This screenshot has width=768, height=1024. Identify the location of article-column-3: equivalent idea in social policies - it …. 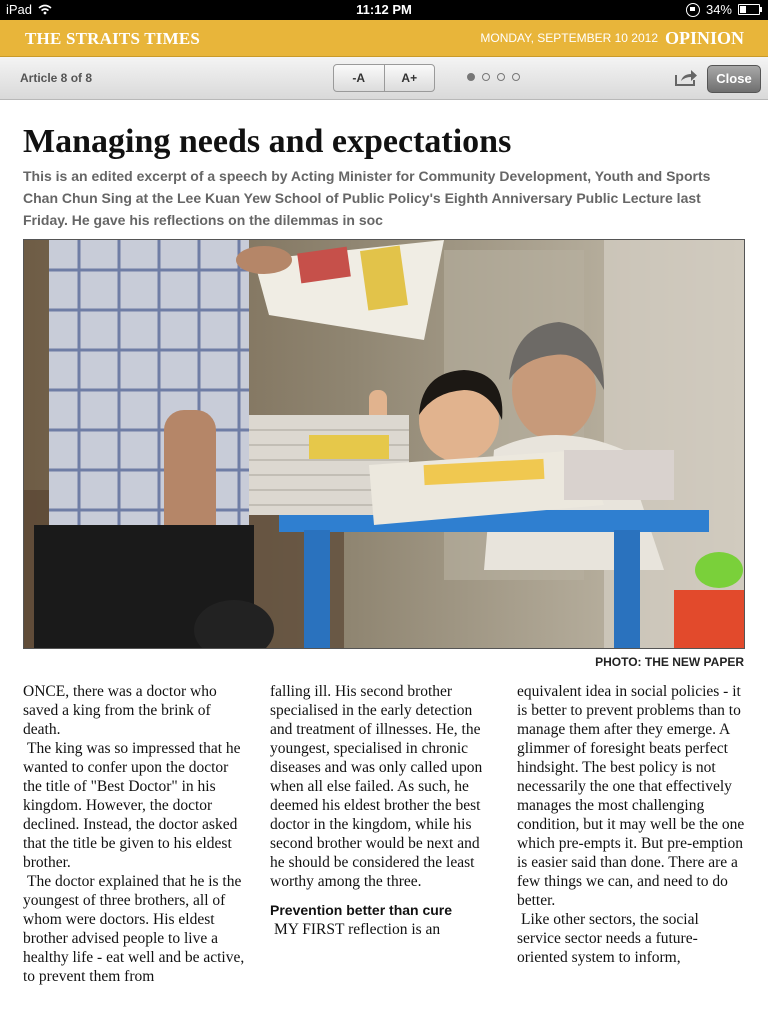
(631, 824).